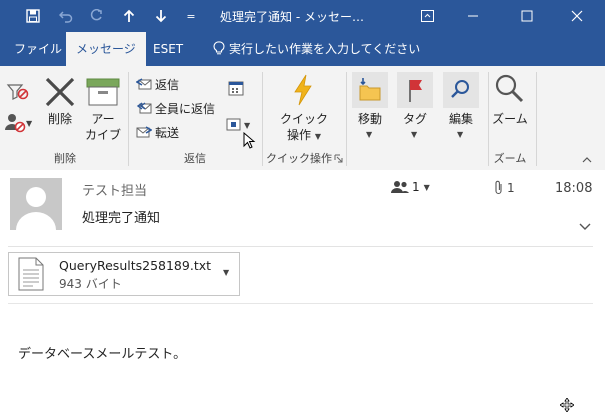 This screenshot has width=605, height=417. What do you see at coordinates (233, 124) in the screenshot?
I see `im-reply-icon` at bounding box center [233, 124].